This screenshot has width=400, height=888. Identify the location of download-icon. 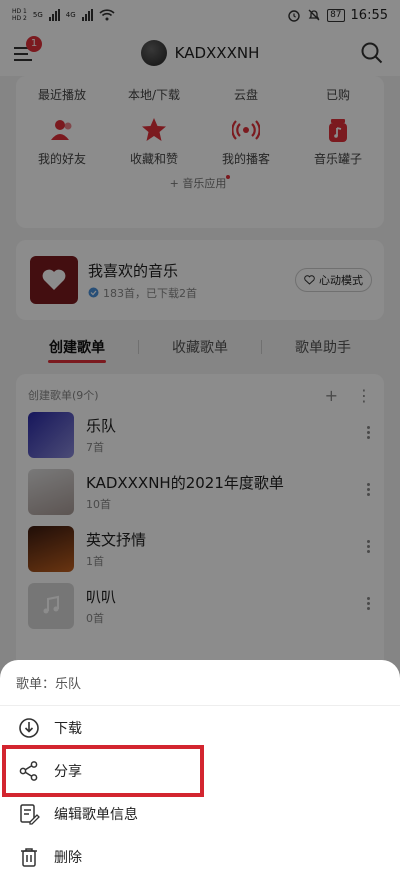
(29, 727).